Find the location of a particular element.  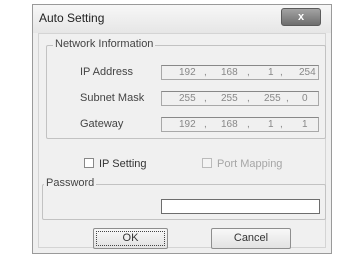

password-input is located at coordinates (240, 206).